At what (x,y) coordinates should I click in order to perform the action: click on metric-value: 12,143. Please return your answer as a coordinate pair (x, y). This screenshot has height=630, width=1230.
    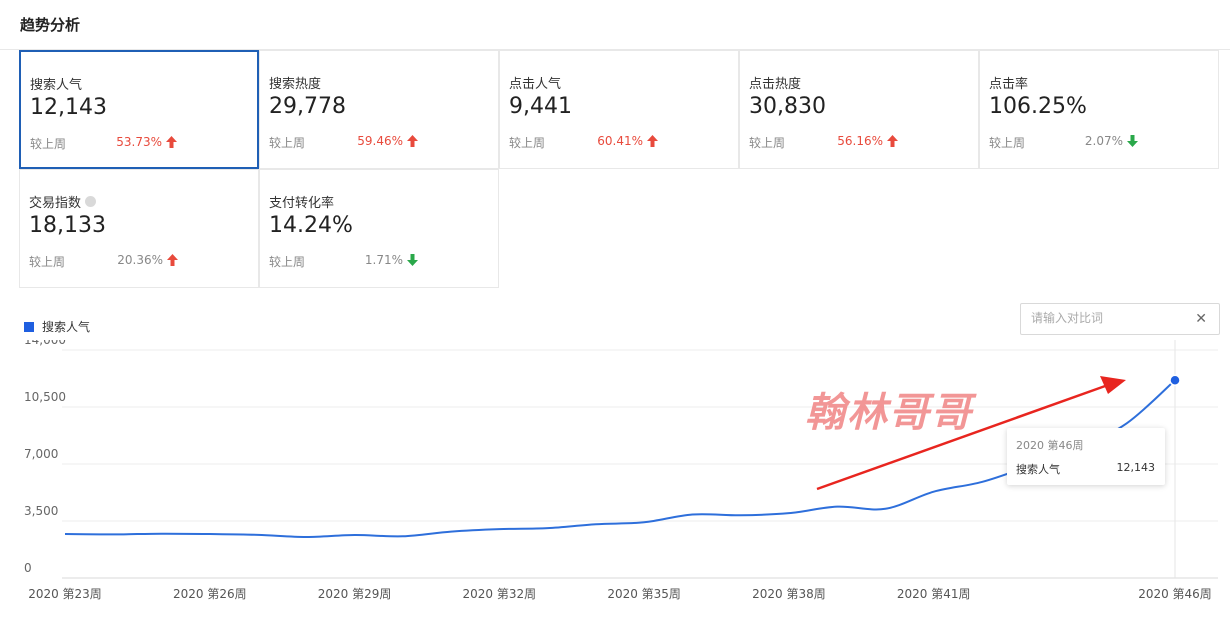
    Looking at the image, I should click on (68, 107).